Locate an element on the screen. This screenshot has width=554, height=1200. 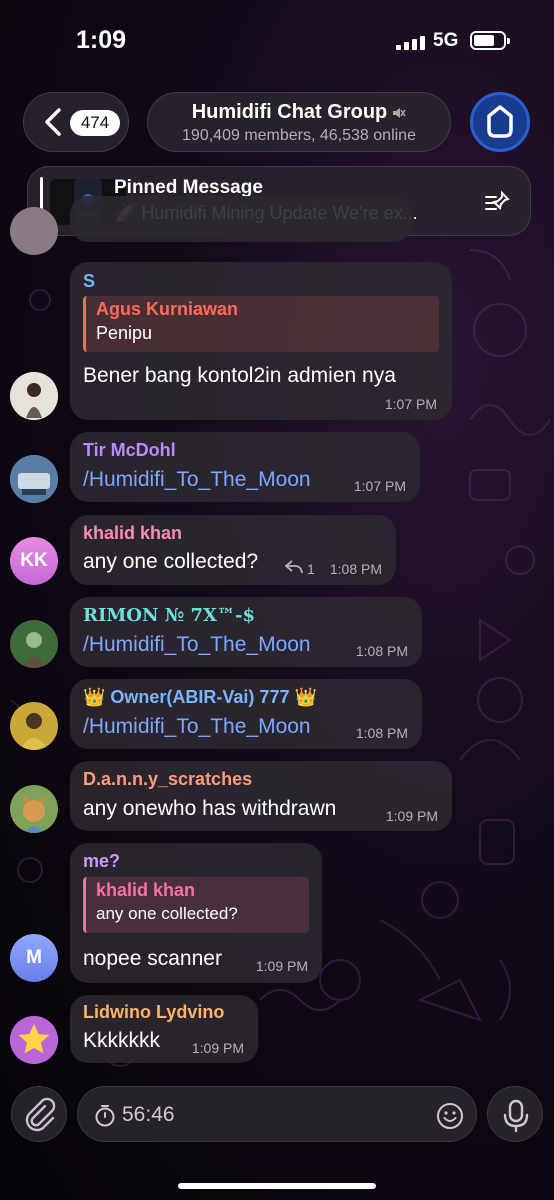
attach-button is located at coordinates (39, 1114).